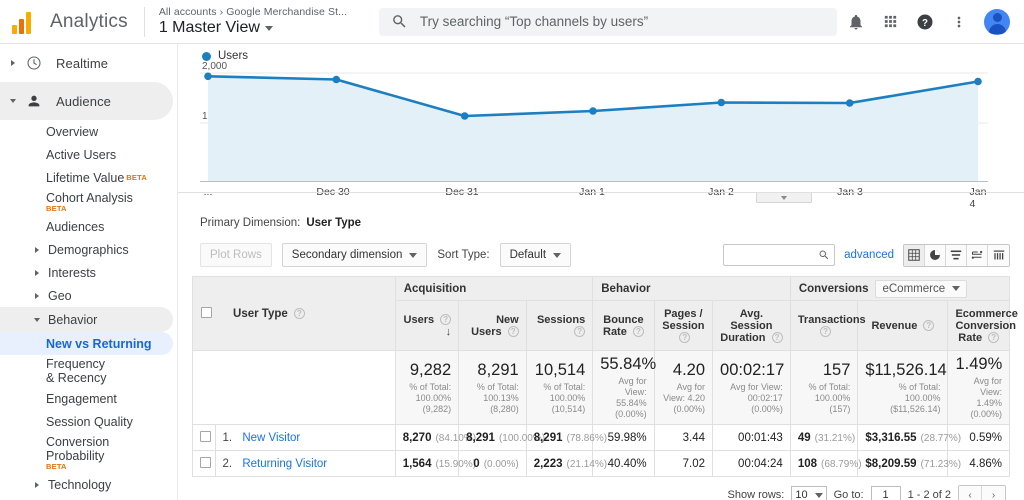 The image size is (1024, 500). What do you see at coordinates (501, 464) in the screenshot?
I see `cell-new-users-pct: (0.00%)` at bounding box center [501, 464].